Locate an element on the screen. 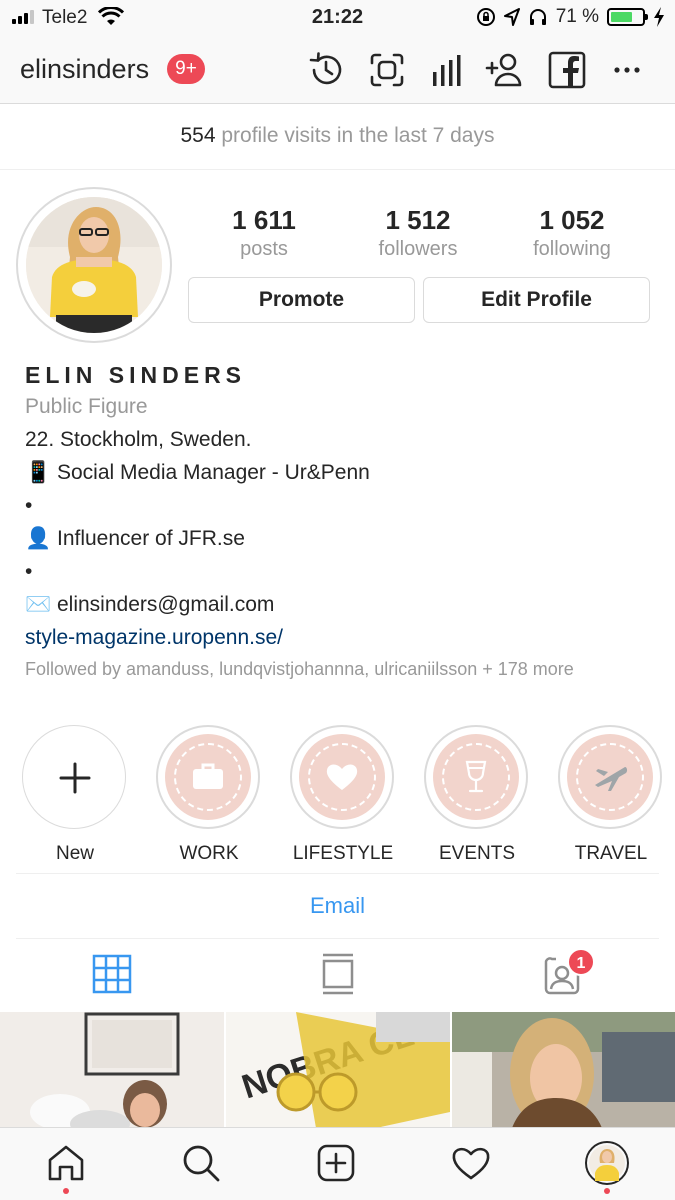 Image resolution: width=675 pixels, height=1200 pixels. tagged-count-badge: 1 is located at coordinates (581, 962).